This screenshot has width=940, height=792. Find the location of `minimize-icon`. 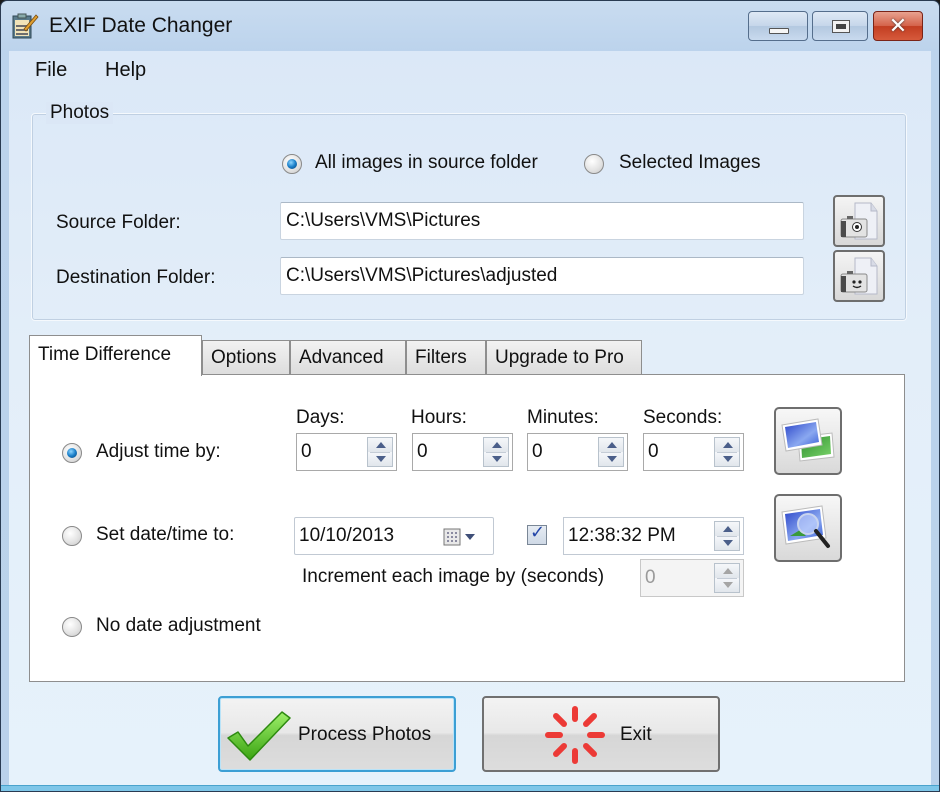

minimize-icon is located at coordinates (779, 31).